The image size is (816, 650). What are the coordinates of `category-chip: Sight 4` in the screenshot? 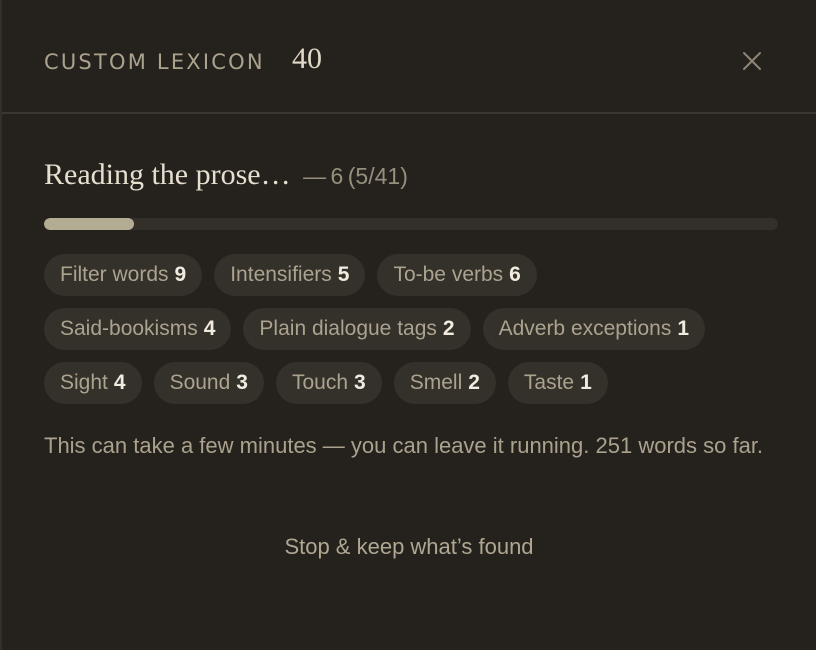 It's located at (93, 383).